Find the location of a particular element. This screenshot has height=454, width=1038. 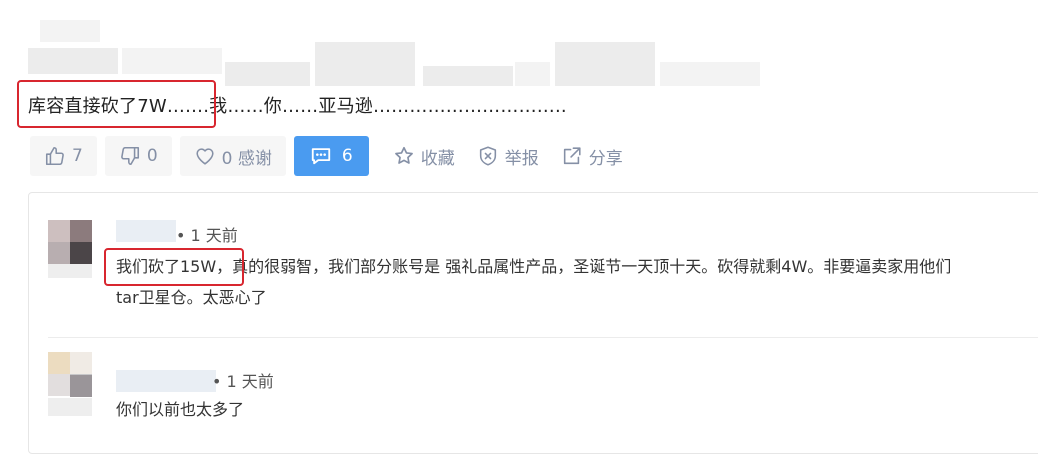

share-label: 分享 is located at coordinates (605, 158).